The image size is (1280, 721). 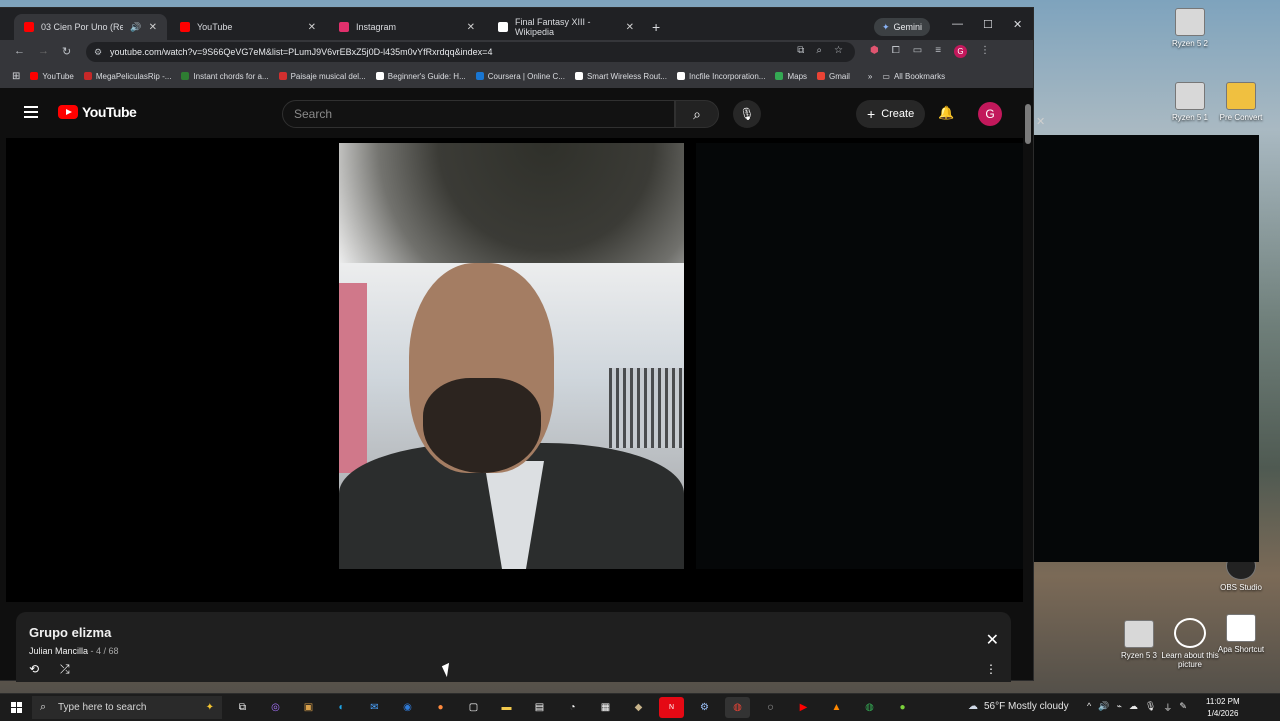 What do you see at coordinates (1089, 707) in the screenshot?
I see `chevron-up-icon: ^` at bounding box center [1089, 707].